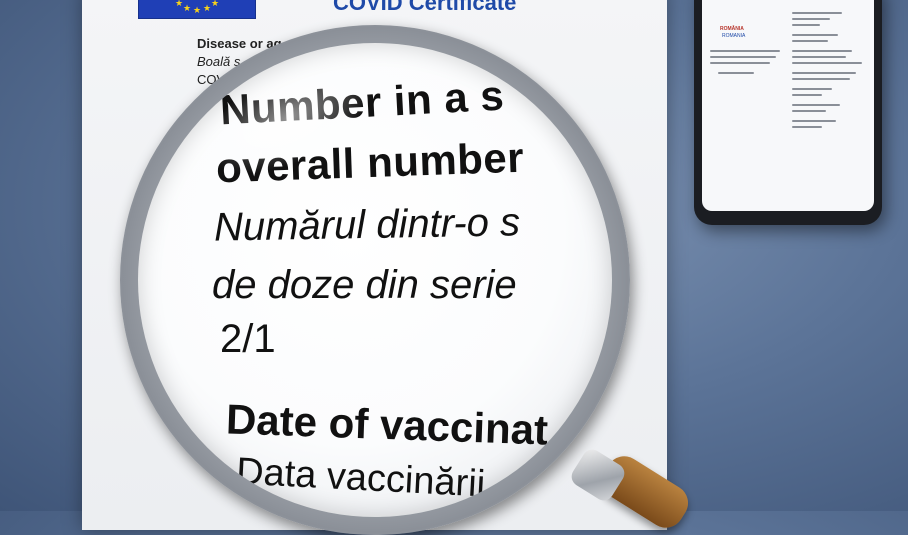 This screenshot has height=535, width=908. I want to click on magnified-dose-value: 2/1, so click(248, 339).